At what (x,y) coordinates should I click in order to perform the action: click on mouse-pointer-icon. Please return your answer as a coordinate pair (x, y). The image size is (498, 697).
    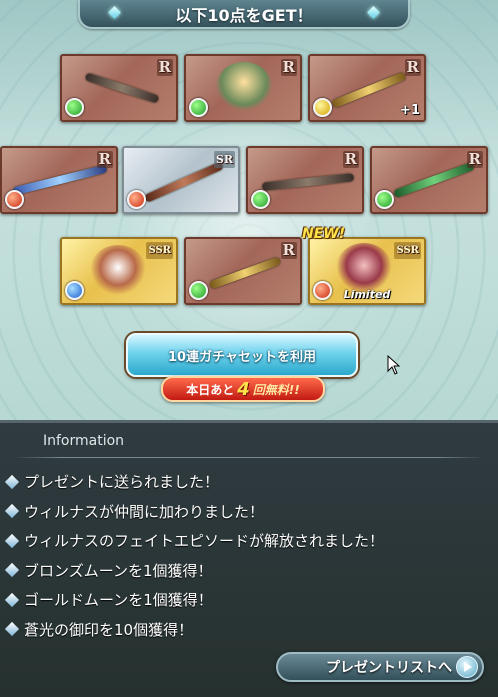
    Looking at the image, I should click on (394, 365).